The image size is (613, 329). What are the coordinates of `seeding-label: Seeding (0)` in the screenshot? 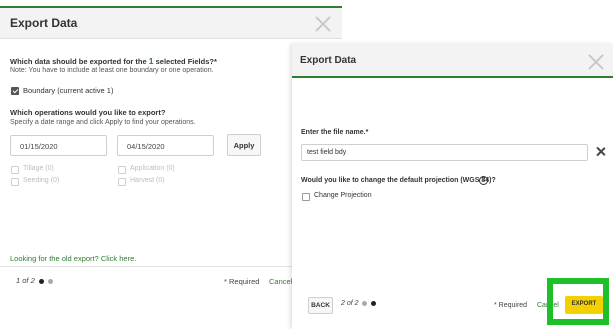 It's located at (41, 180).